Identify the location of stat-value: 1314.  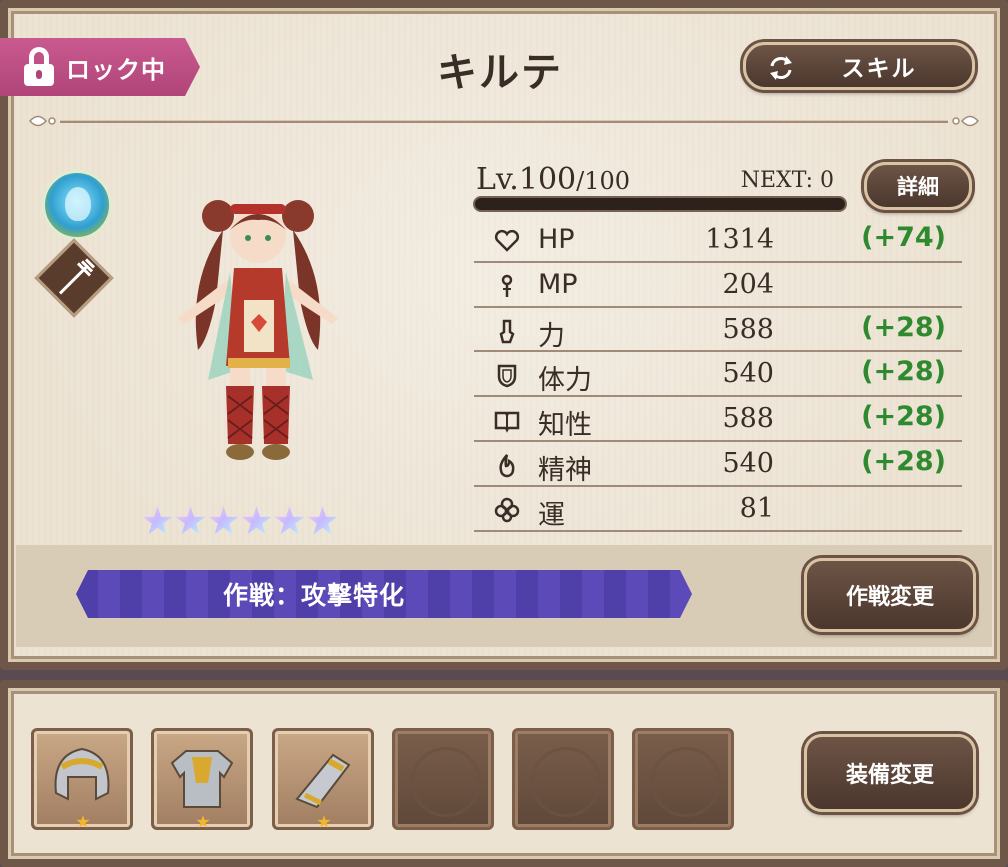
(739, 239).